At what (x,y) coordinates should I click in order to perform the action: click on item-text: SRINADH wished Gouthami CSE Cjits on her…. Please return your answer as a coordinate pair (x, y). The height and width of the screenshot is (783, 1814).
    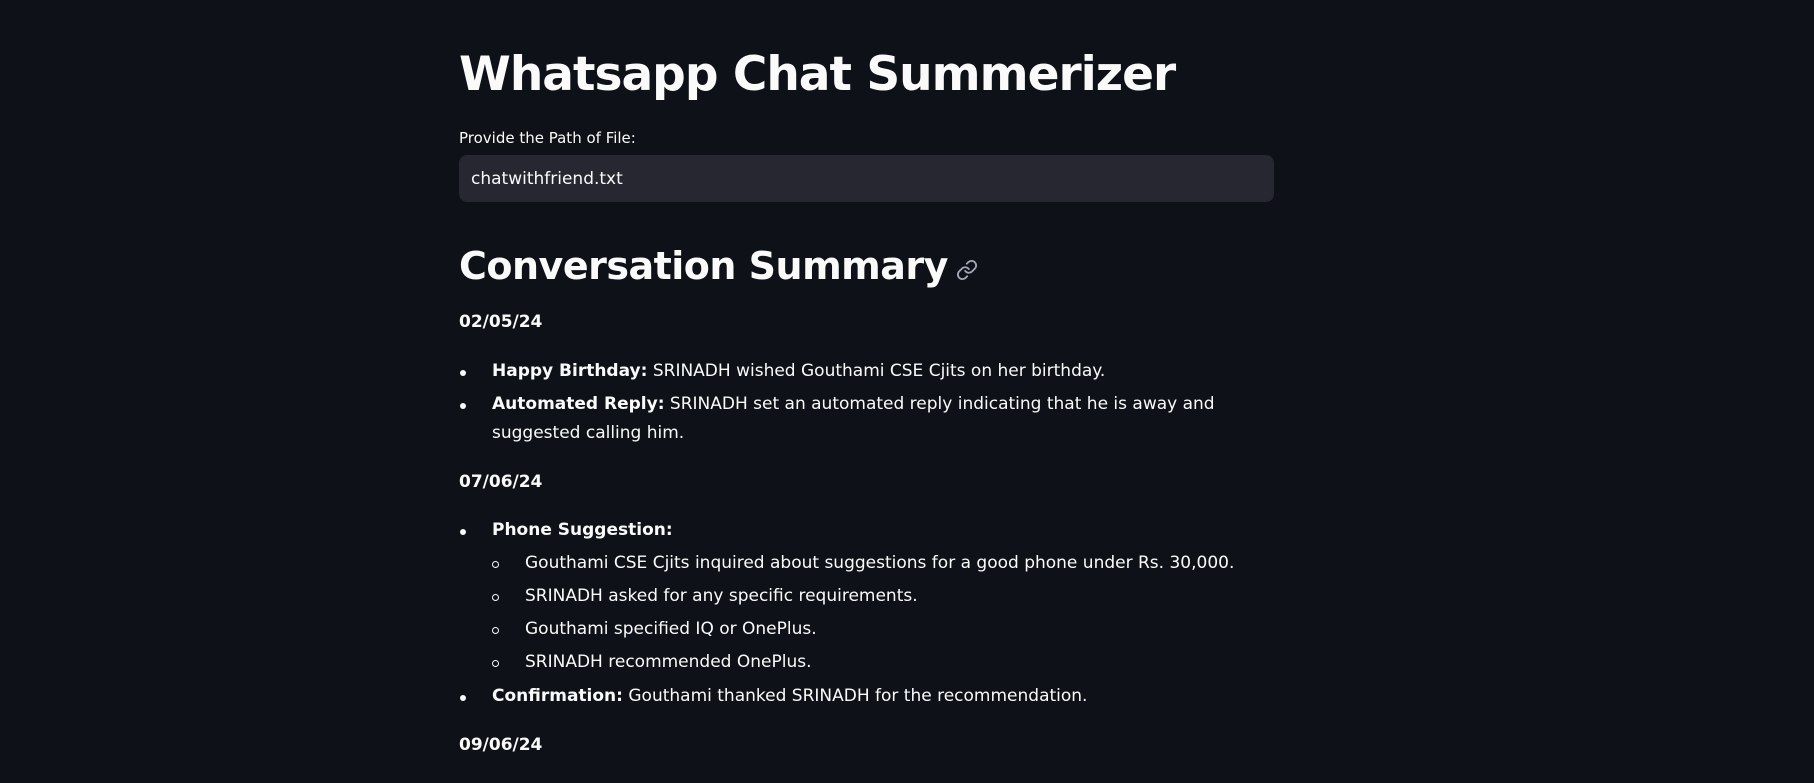
    Looking at the image, I should click on (876, 371).